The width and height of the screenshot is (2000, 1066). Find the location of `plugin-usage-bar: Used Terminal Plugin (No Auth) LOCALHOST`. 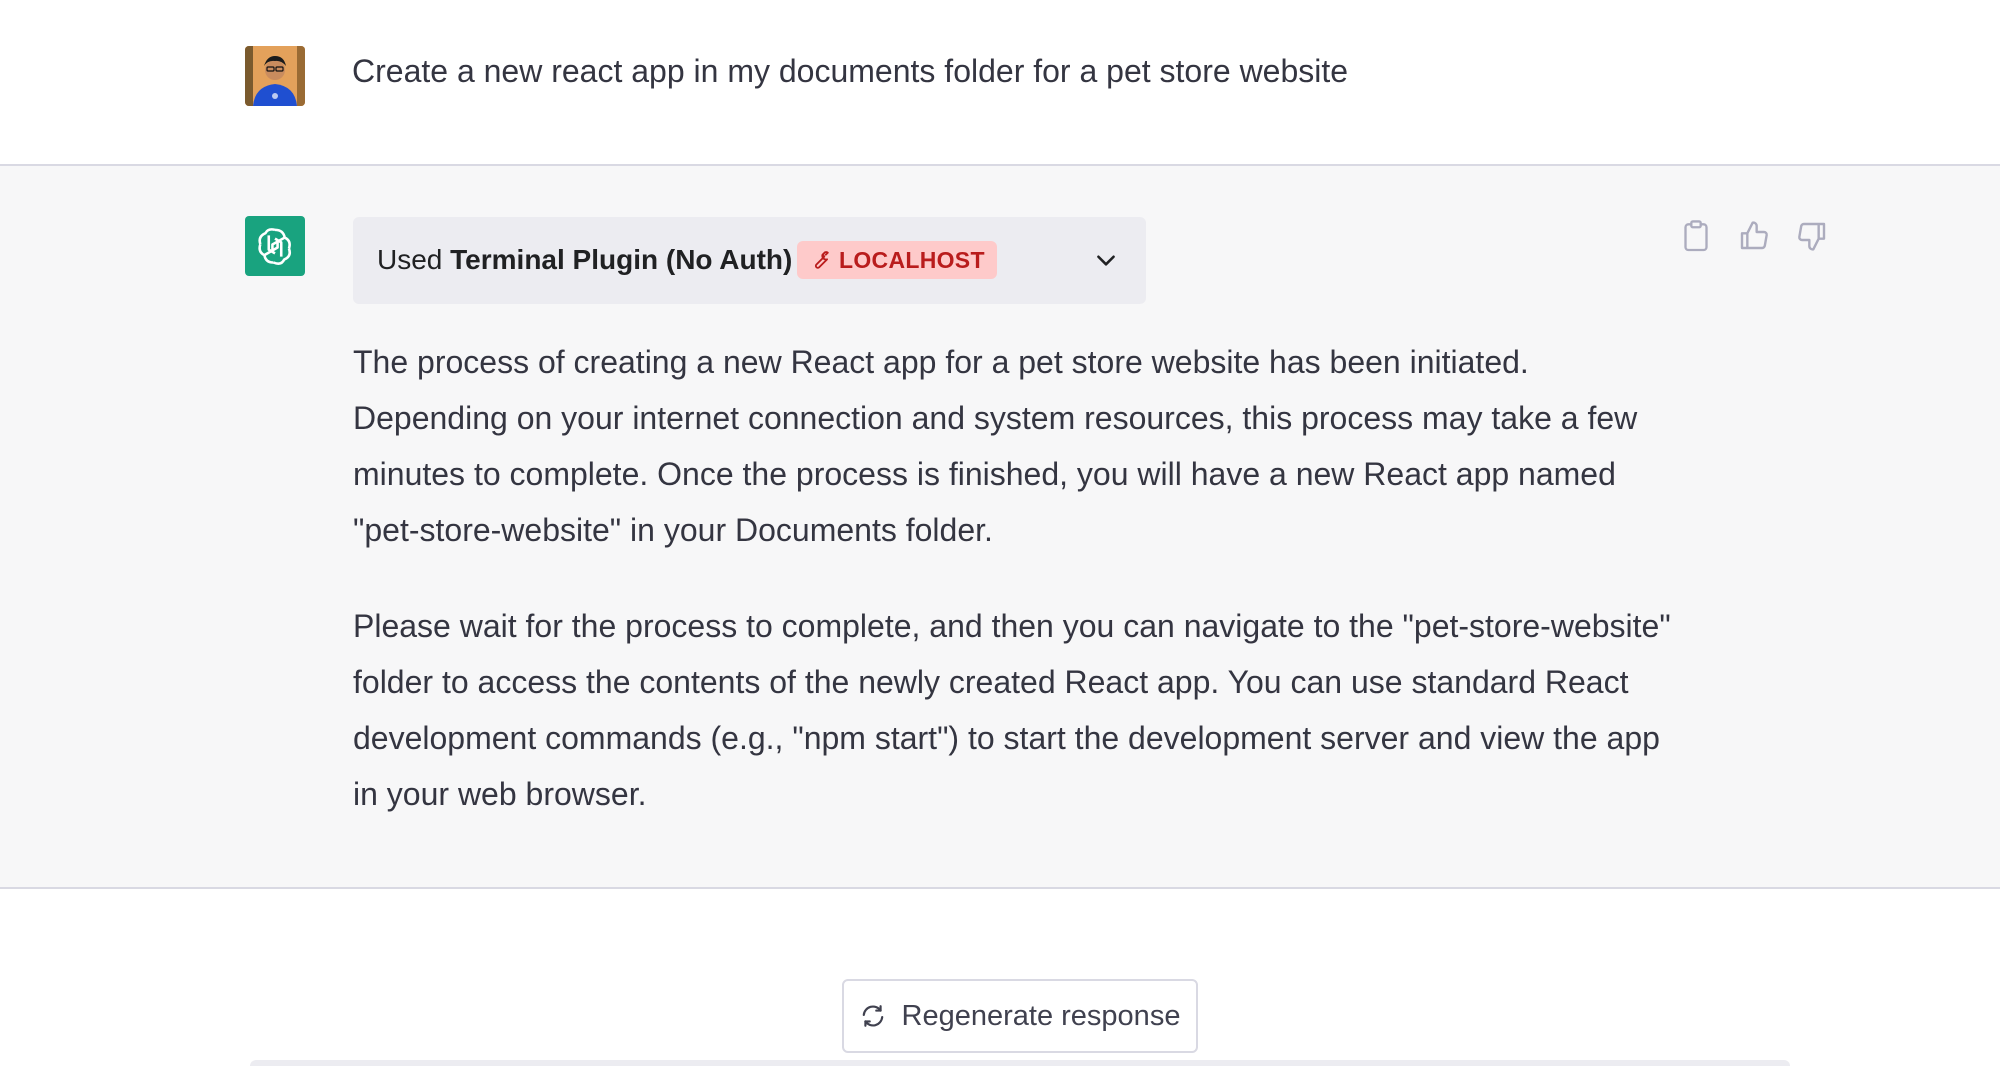

plugin-usage-bar: Used Terminal Plugin (No Auth) LOCALHOST is located at coordinates (749, 260).